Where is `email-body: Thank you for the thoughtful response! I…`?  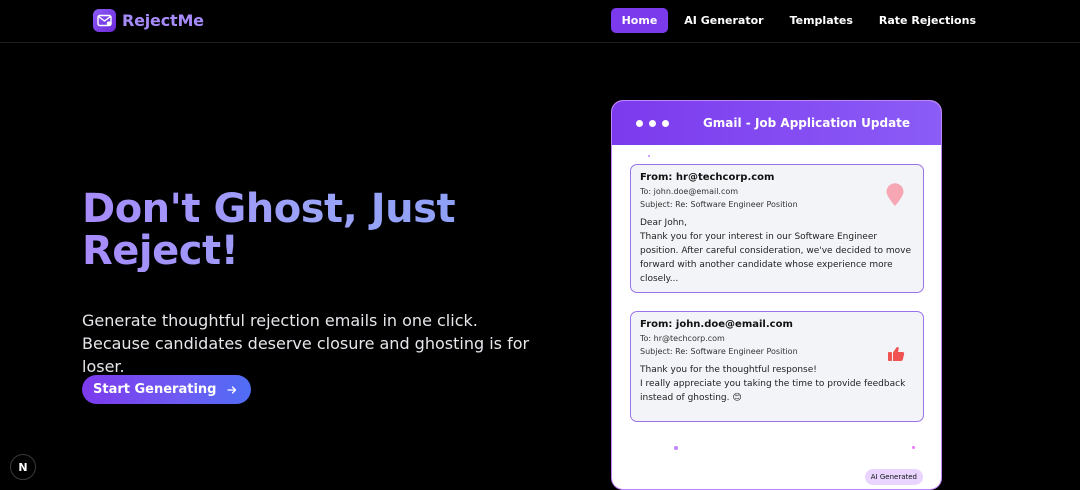 email-body: Thank you for the thoughtful response! I… is located at coordinates (773, 384).